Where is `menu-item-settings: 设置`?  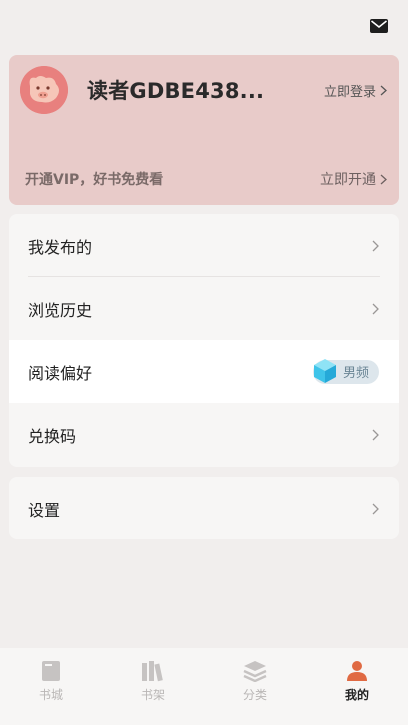
menu-item-settings: 设置 is located at coordinates (204, 508).